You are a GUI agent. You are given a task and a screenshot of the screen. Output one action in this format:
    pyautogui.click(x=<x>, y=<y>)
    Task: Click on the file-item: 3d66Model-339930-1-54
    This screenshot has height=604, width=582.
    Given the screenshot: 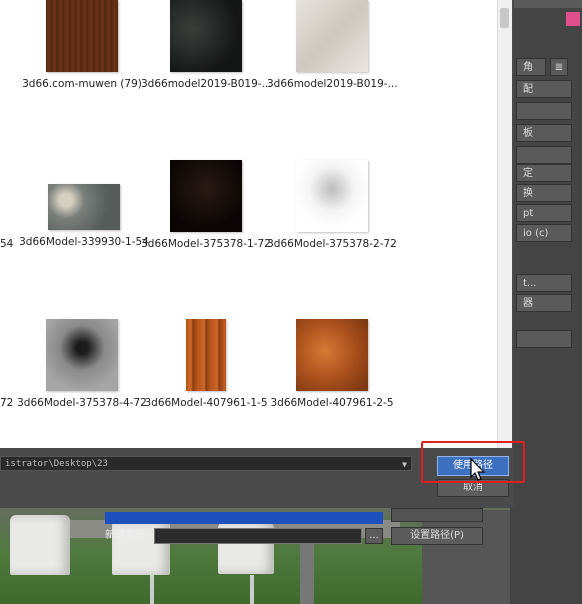 What is the action you would take?
    pyautogui.click(x=84, y=204)
    